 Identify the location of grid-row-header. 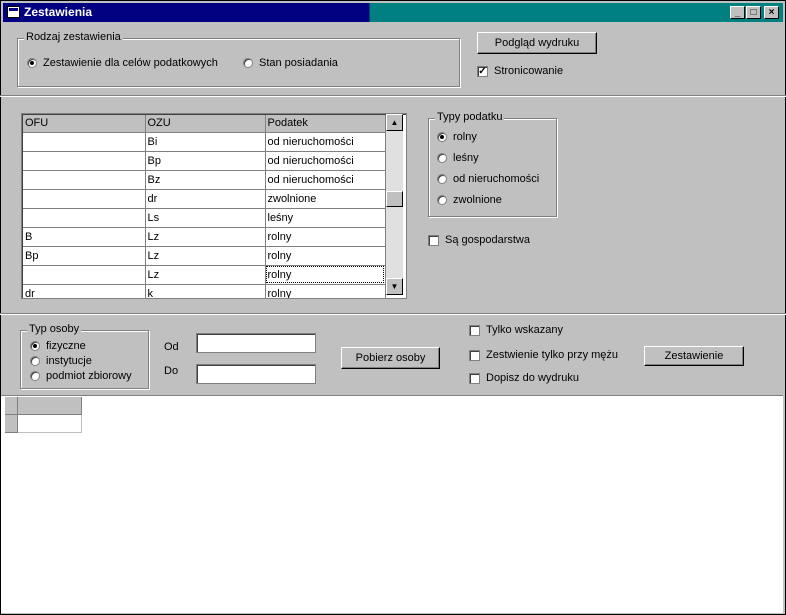
(11, 424).